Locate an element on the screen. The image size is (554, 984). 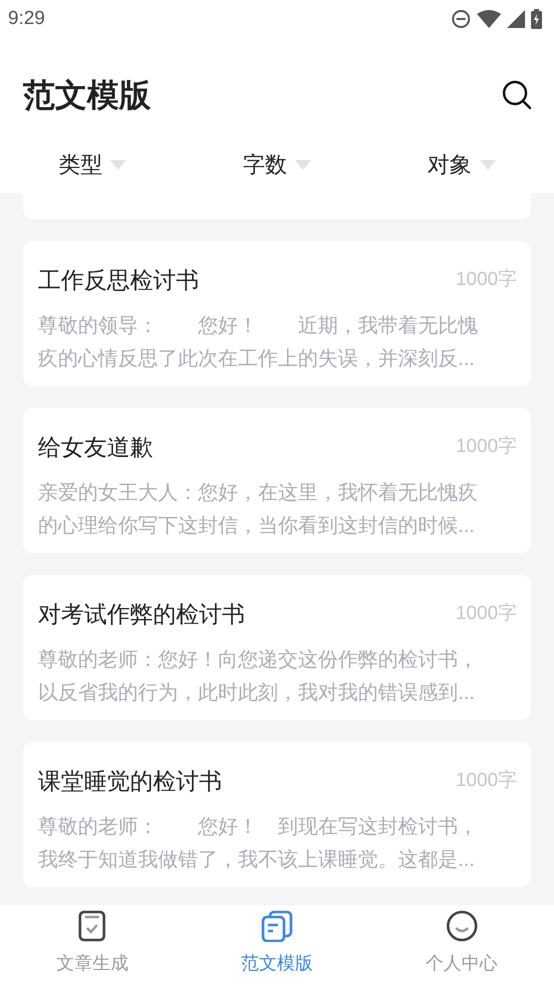
card-title: 给女友道歉 is located at coordinates (95, 447).